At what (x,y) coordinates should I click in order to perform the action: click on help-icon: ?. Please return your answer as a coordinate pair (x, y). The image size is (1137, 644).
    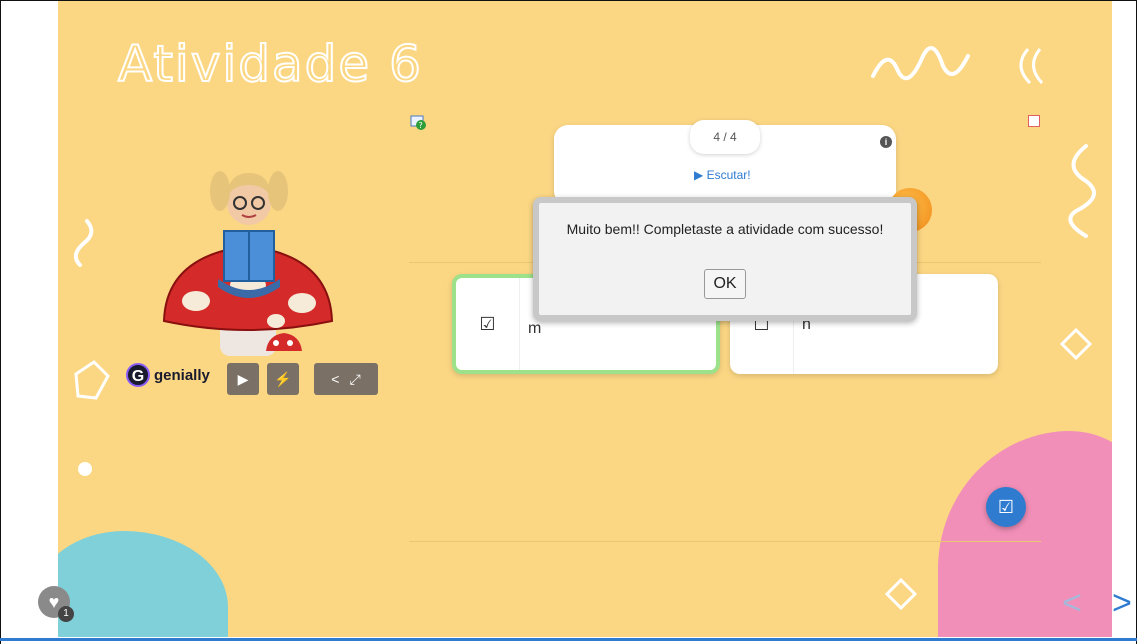
    Looking at the image, I should click on (418, 122).